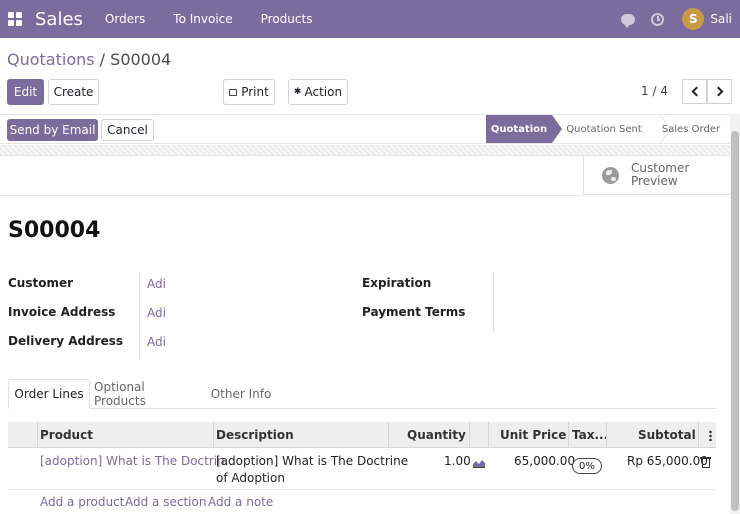  I want to click on menu-orders: Orders, so click(125, 19).